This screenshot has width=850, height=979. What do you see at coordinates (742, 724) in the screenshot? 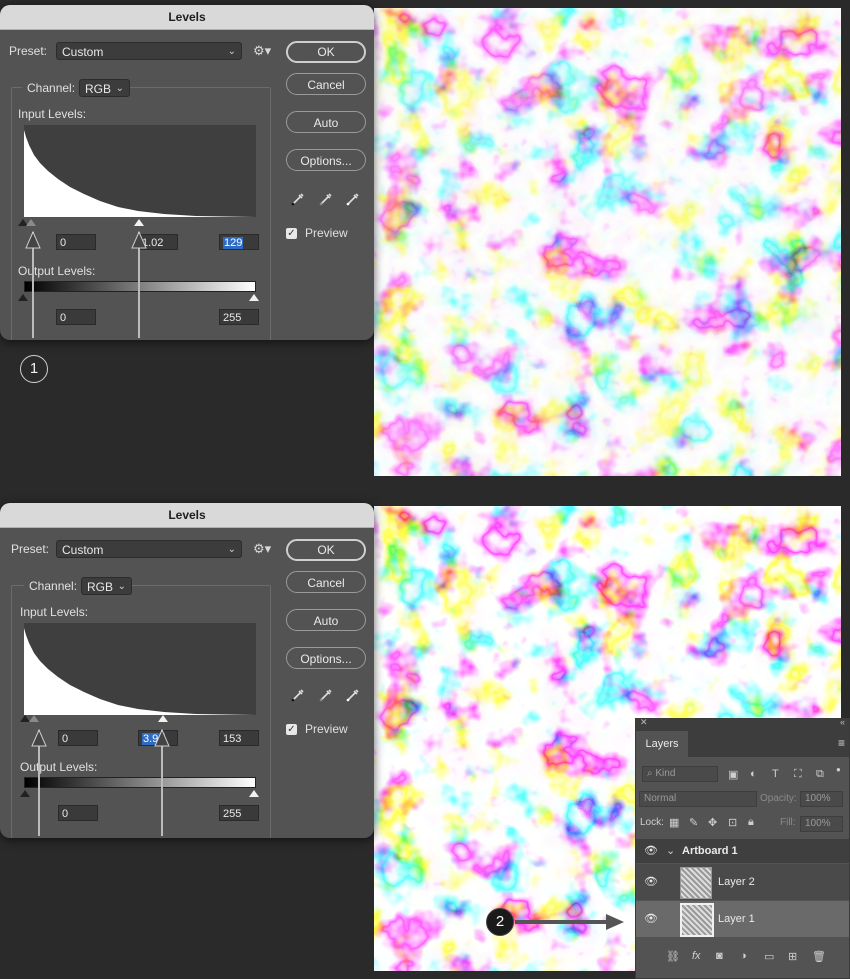
I see `panel-header-bar: ✕ «` at bounding box center [742, 724].